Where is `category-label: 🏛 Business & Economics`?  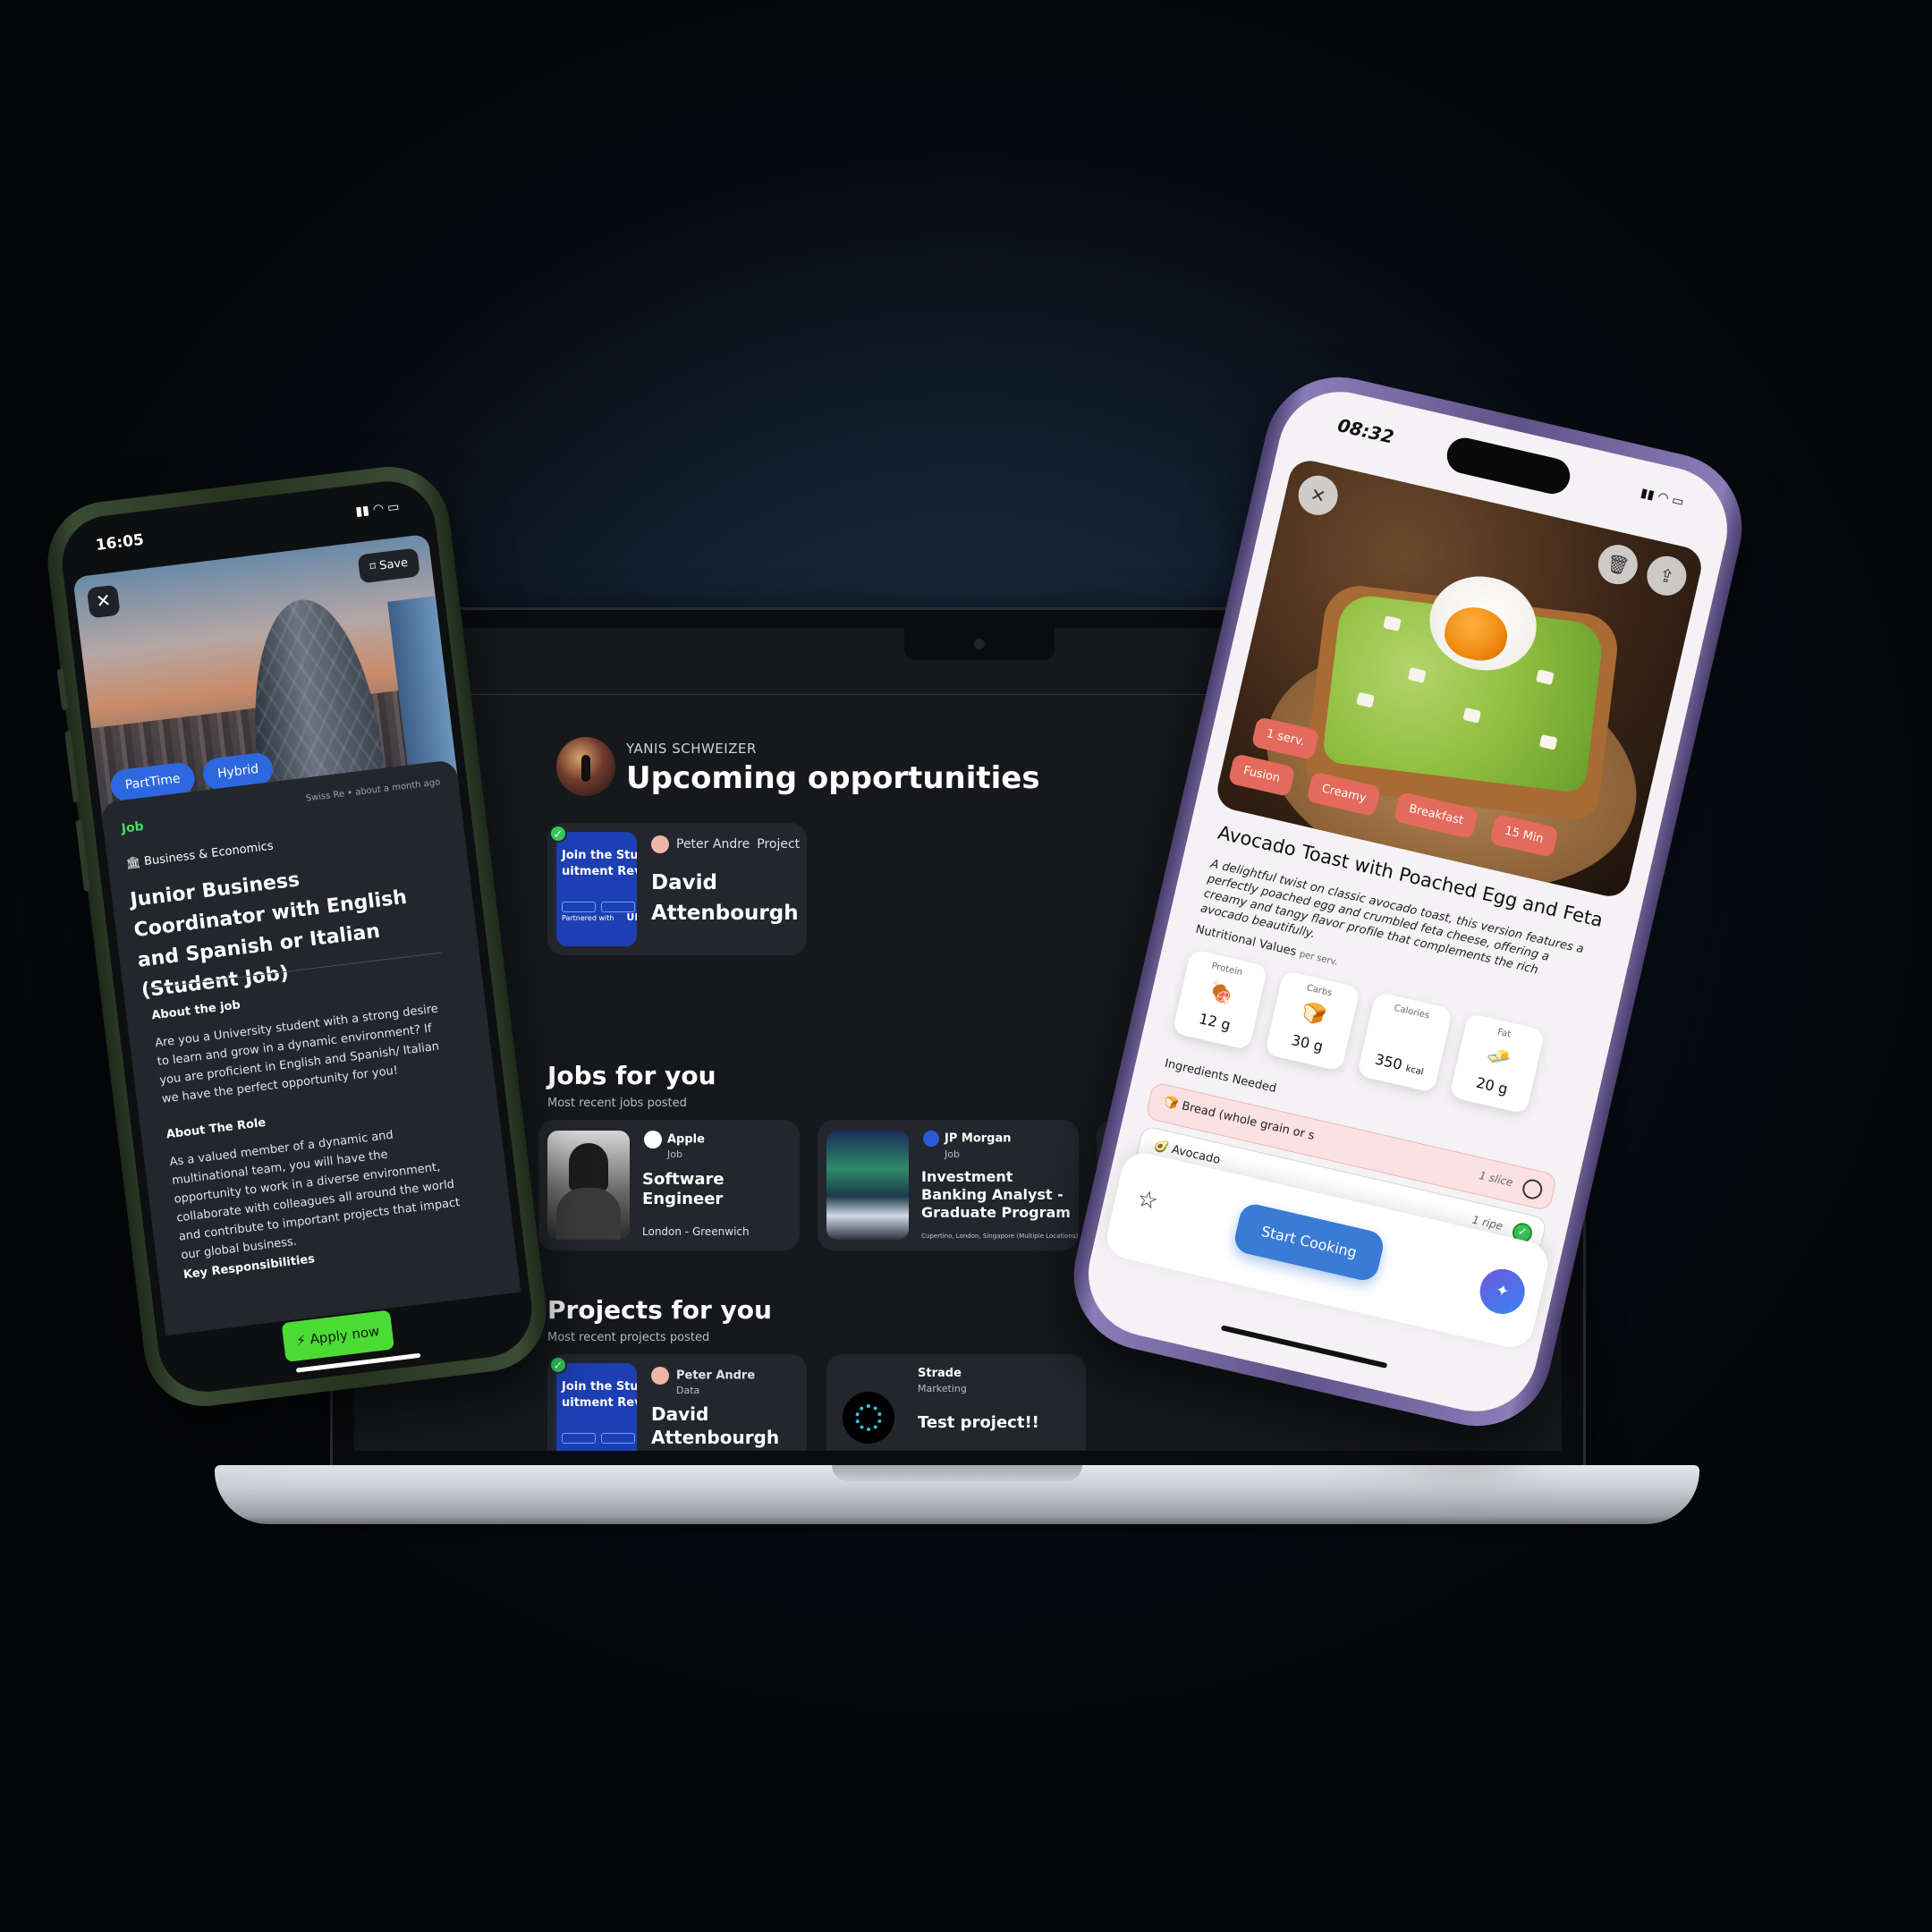
category-label: 🏛 Business & Economics is located at coordinates (199, 855).